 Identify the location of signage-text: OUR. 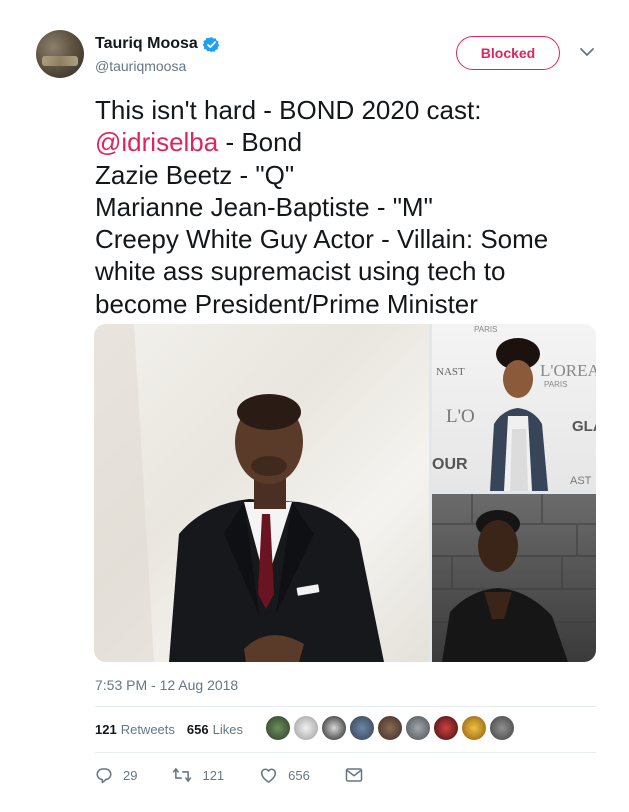
(450, 464).